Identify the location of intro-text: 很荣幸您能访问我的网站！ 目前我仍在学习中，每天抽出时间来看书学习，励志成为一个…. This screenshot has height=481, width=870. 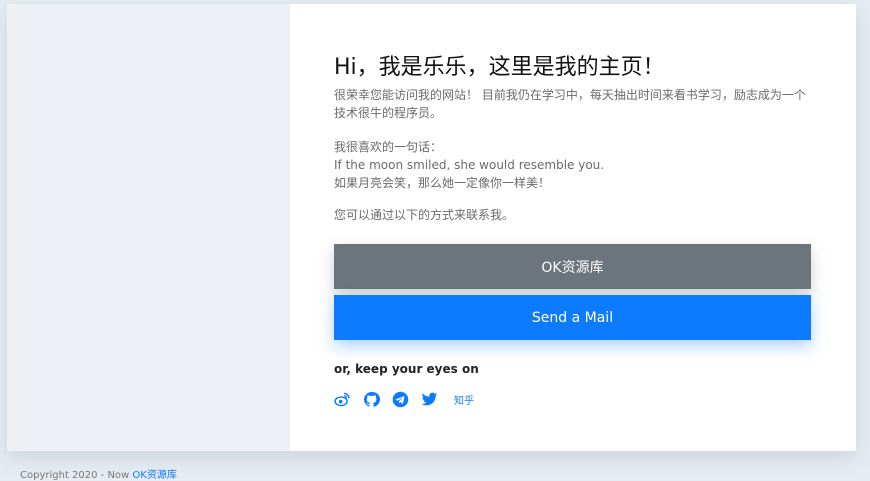
(570, 104).